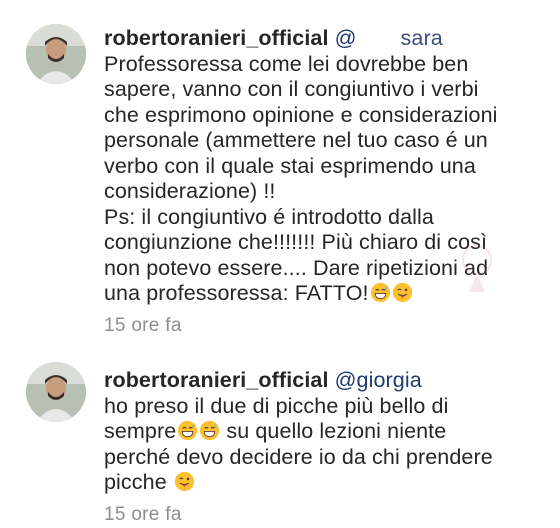 This screenshot has width=560, height=528. I want to click on mention-link: @, so click(346, 38).